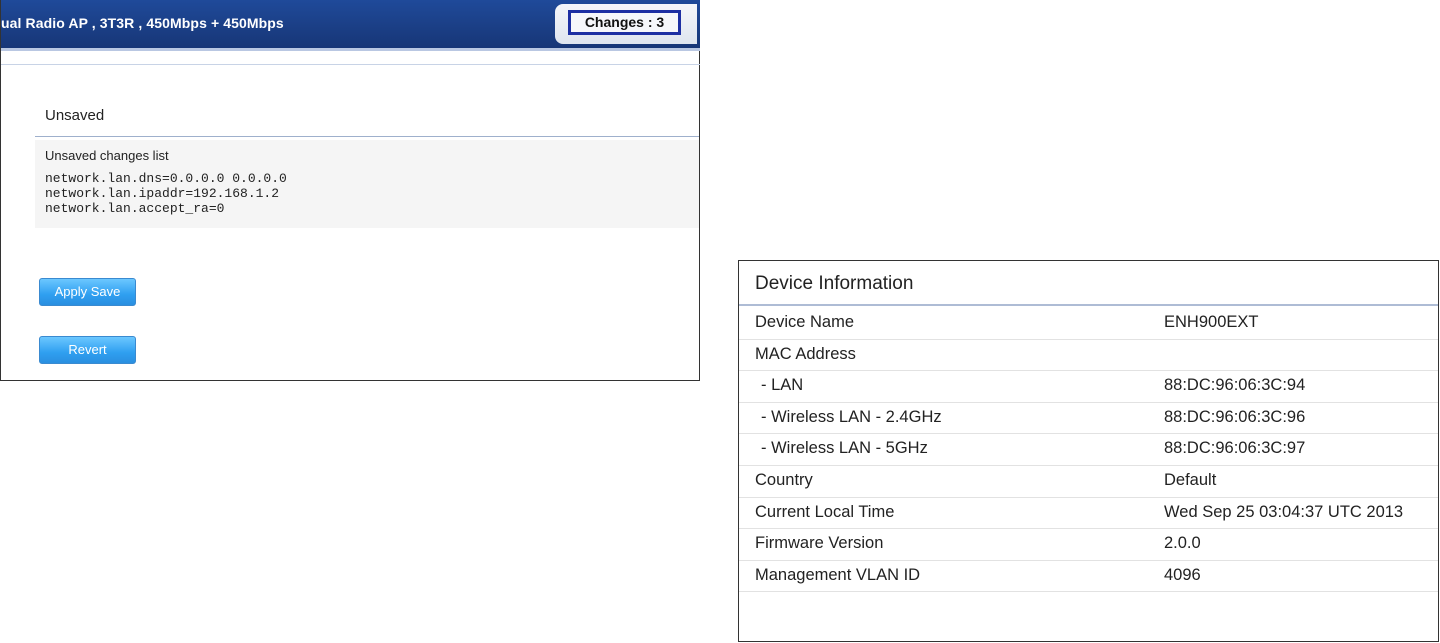  I want to click on info-row-firmware-version: Firmware Version 2.0.0, so click(1088, 545).